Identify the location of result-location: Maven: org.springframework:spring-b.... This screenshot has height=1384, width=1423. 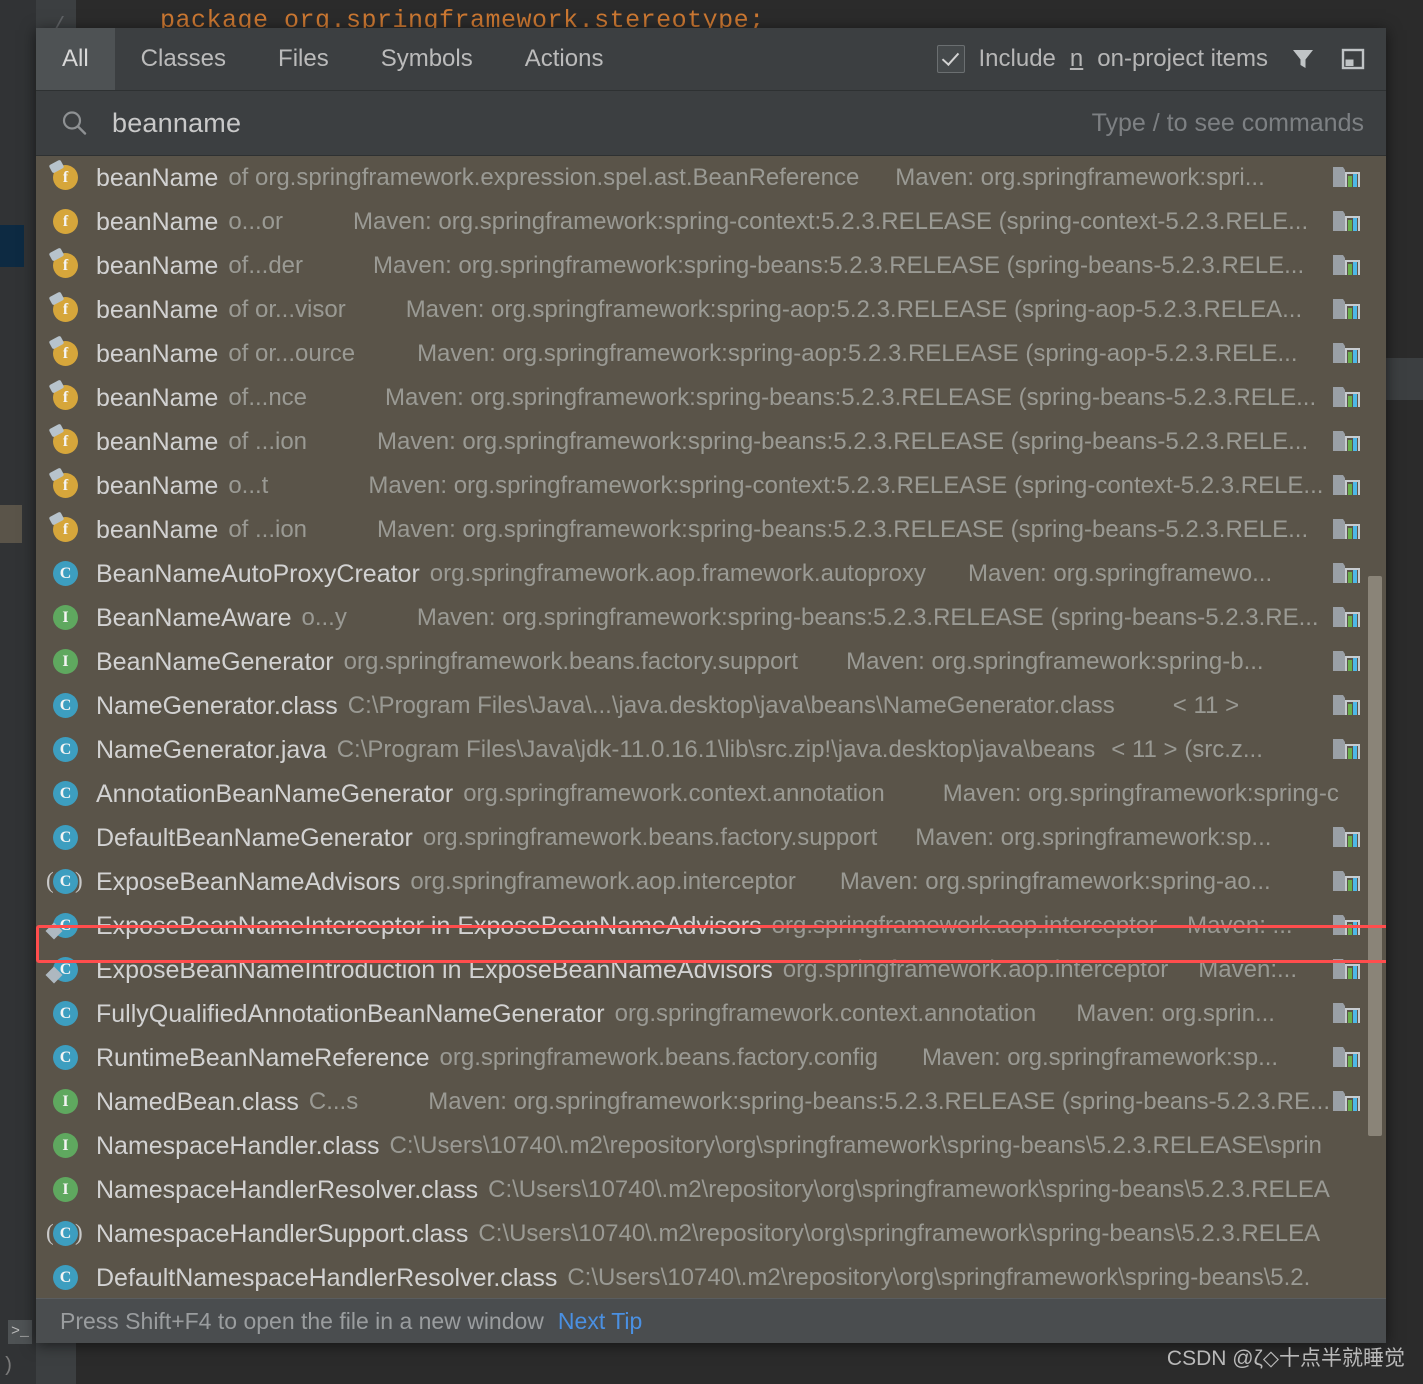
(1055, 661).